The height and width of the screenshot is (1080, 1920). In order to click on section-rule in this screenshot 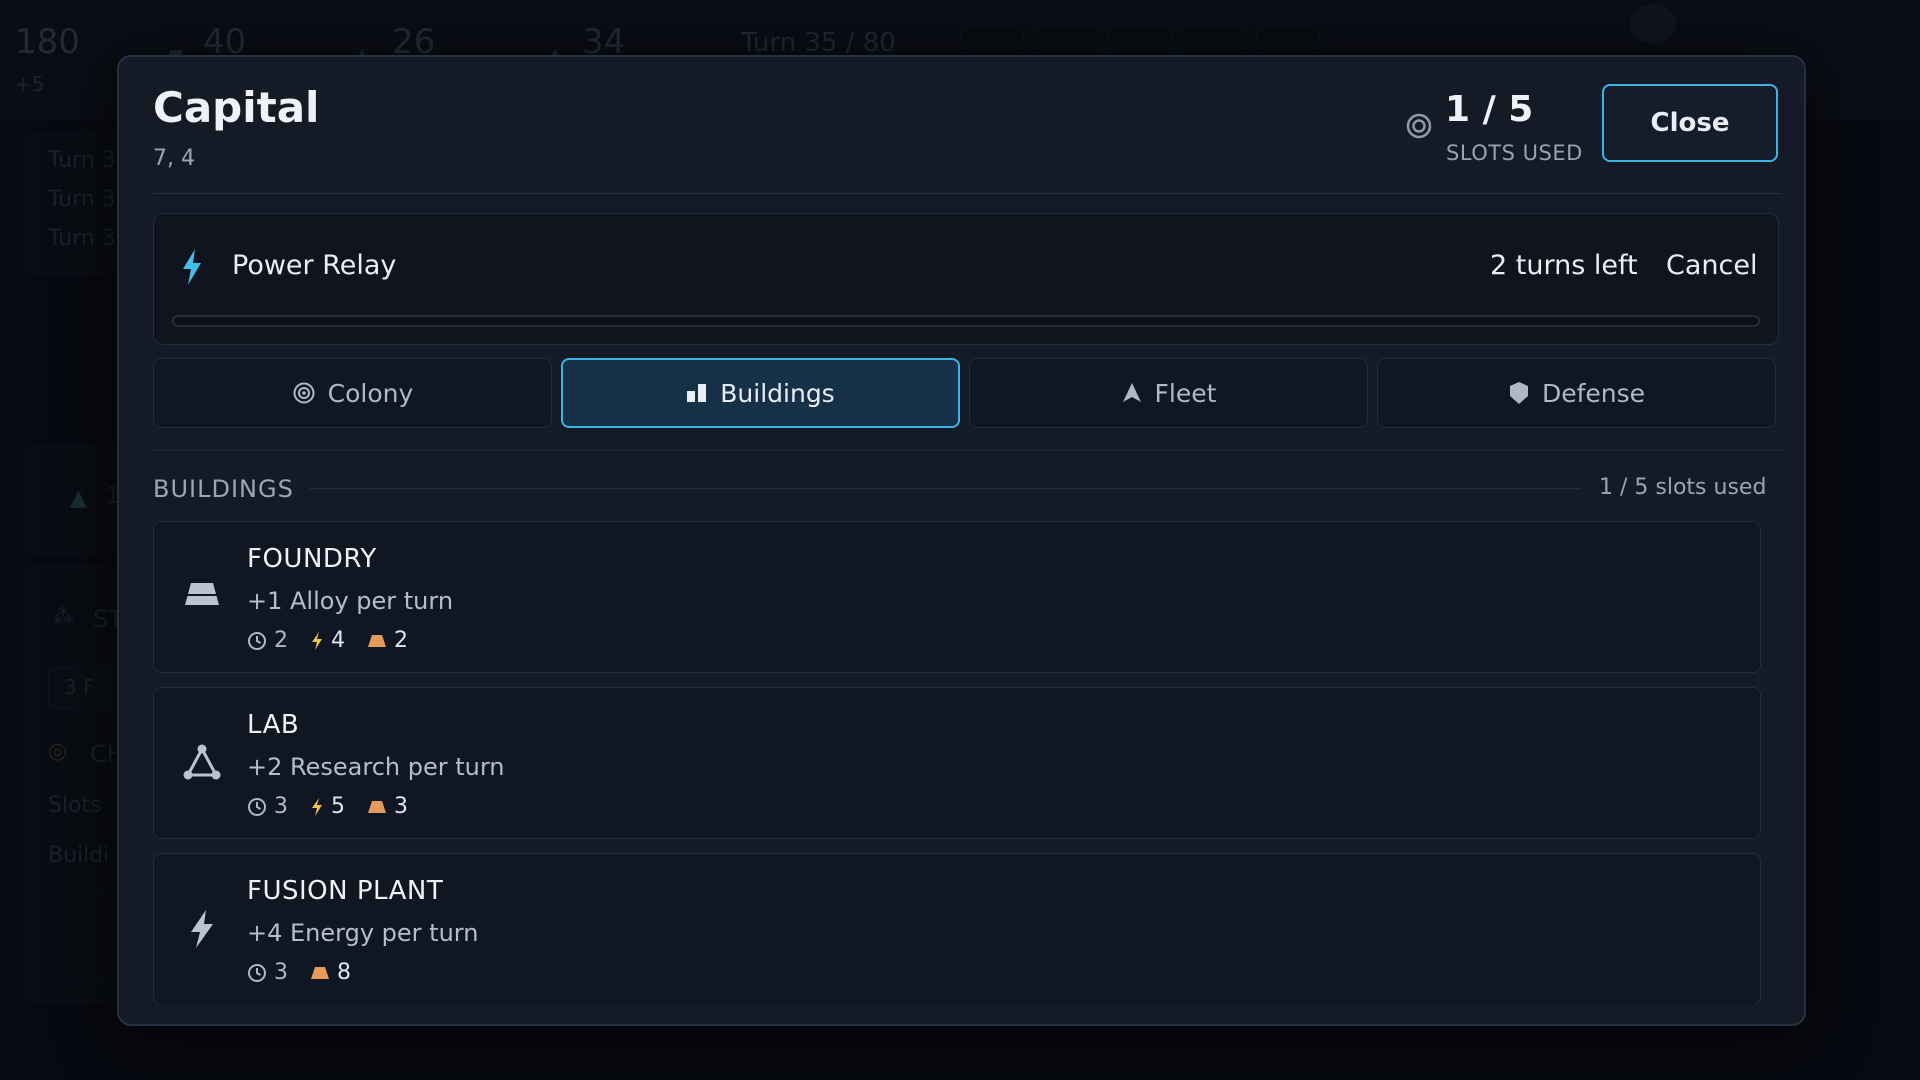, I will do `click(945, 488)`.